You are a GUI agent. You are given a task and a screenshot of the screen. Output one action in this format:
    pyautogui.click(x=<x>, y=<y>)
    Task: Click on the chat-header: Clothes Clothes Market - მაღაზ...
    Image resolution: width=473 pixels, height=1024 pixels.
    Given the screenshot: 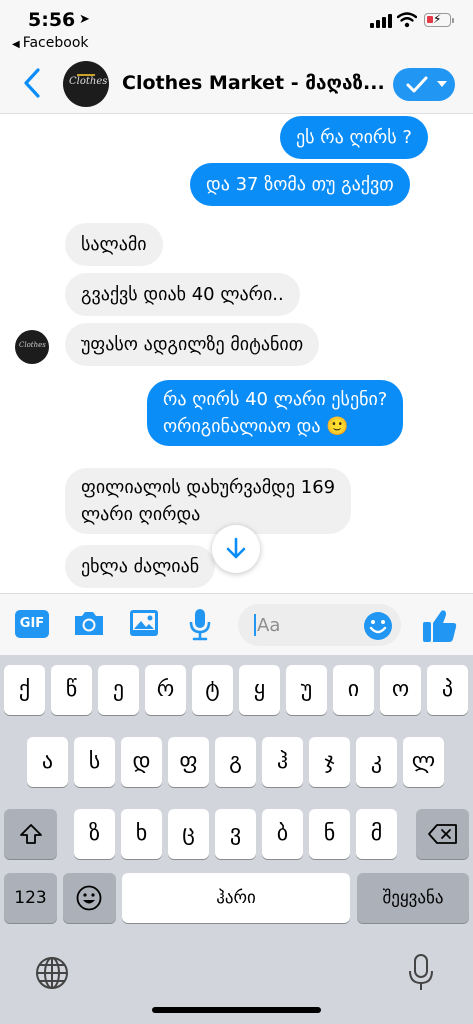 What is the action you would take?
    pyautogui.click(x=236, y=84)
    